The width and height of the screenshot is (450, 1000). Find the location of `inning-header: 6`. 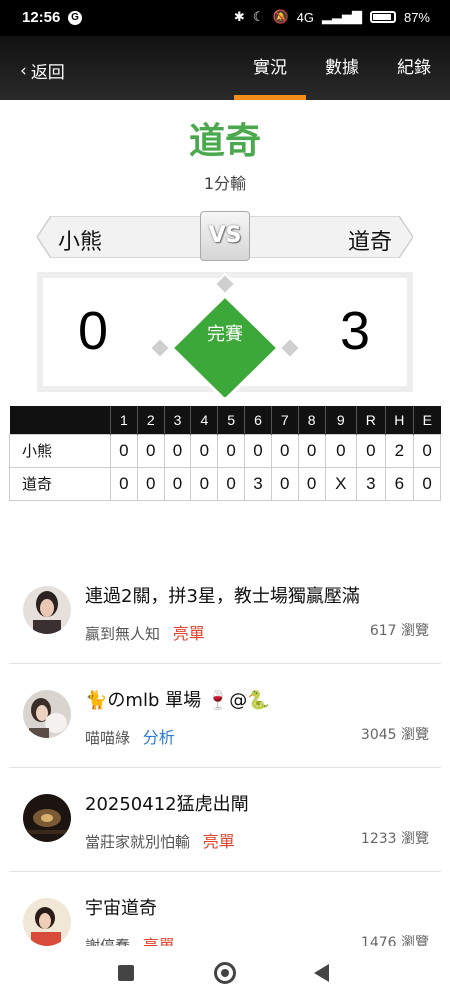

inning-header: 6 is located at coordinates (258, 420).